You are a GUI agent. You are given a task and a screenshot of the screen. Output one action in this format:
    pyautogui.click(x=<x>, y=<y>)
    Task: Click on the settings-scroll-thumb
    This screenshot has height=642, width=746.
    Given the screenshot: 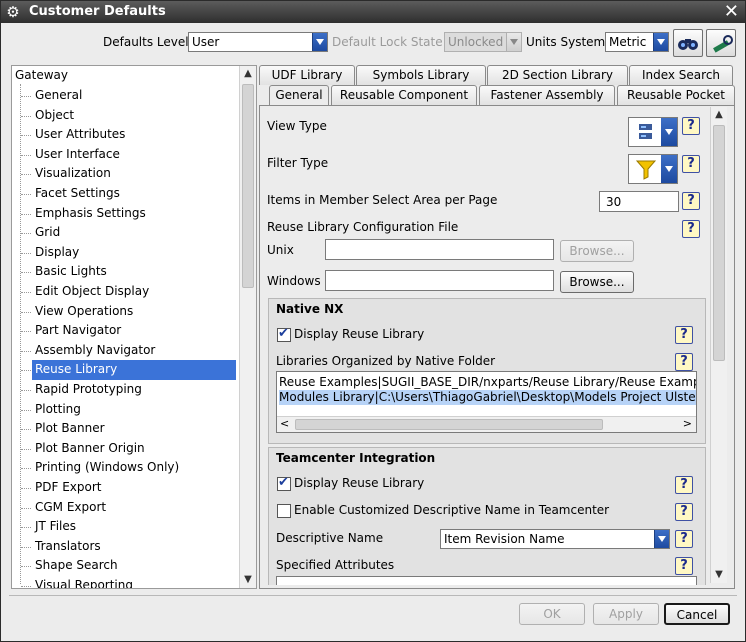 What is the action you would take?
    pyautogui.click(x=719, y=243)
    